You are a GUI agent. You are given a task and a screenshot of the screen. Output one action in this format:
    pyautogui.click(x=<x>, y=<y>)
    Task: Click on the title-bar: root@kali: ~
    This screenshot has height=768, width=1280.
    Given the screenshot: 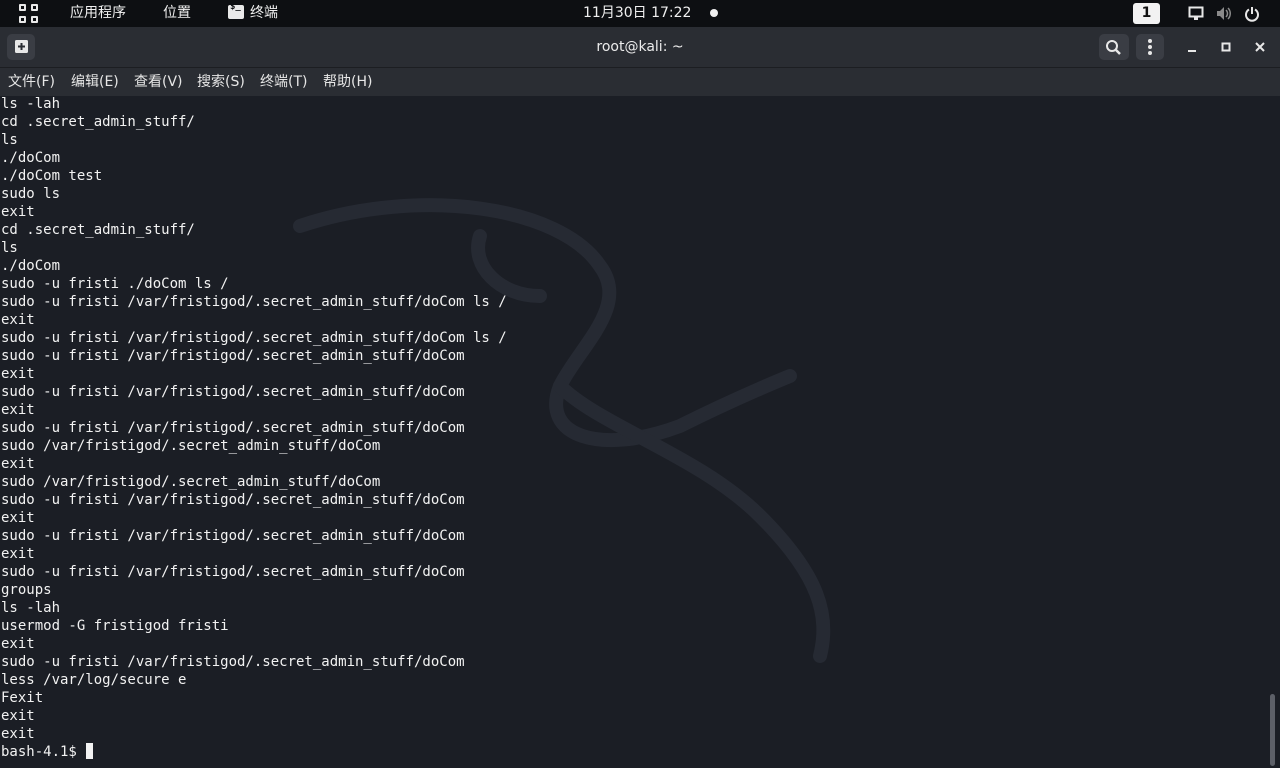 What is the action you would take?
    pyautogui.click(x=640, y=47)
    